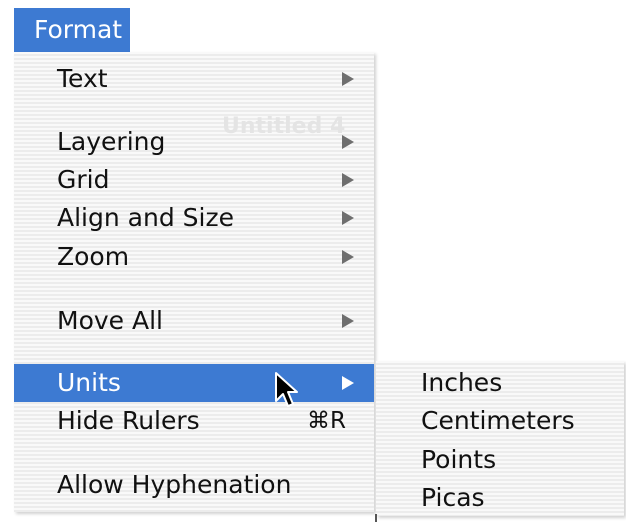  I want to click on menu-item-hide-rulers: Hide Rulers ⌘R, so click(194, 421).